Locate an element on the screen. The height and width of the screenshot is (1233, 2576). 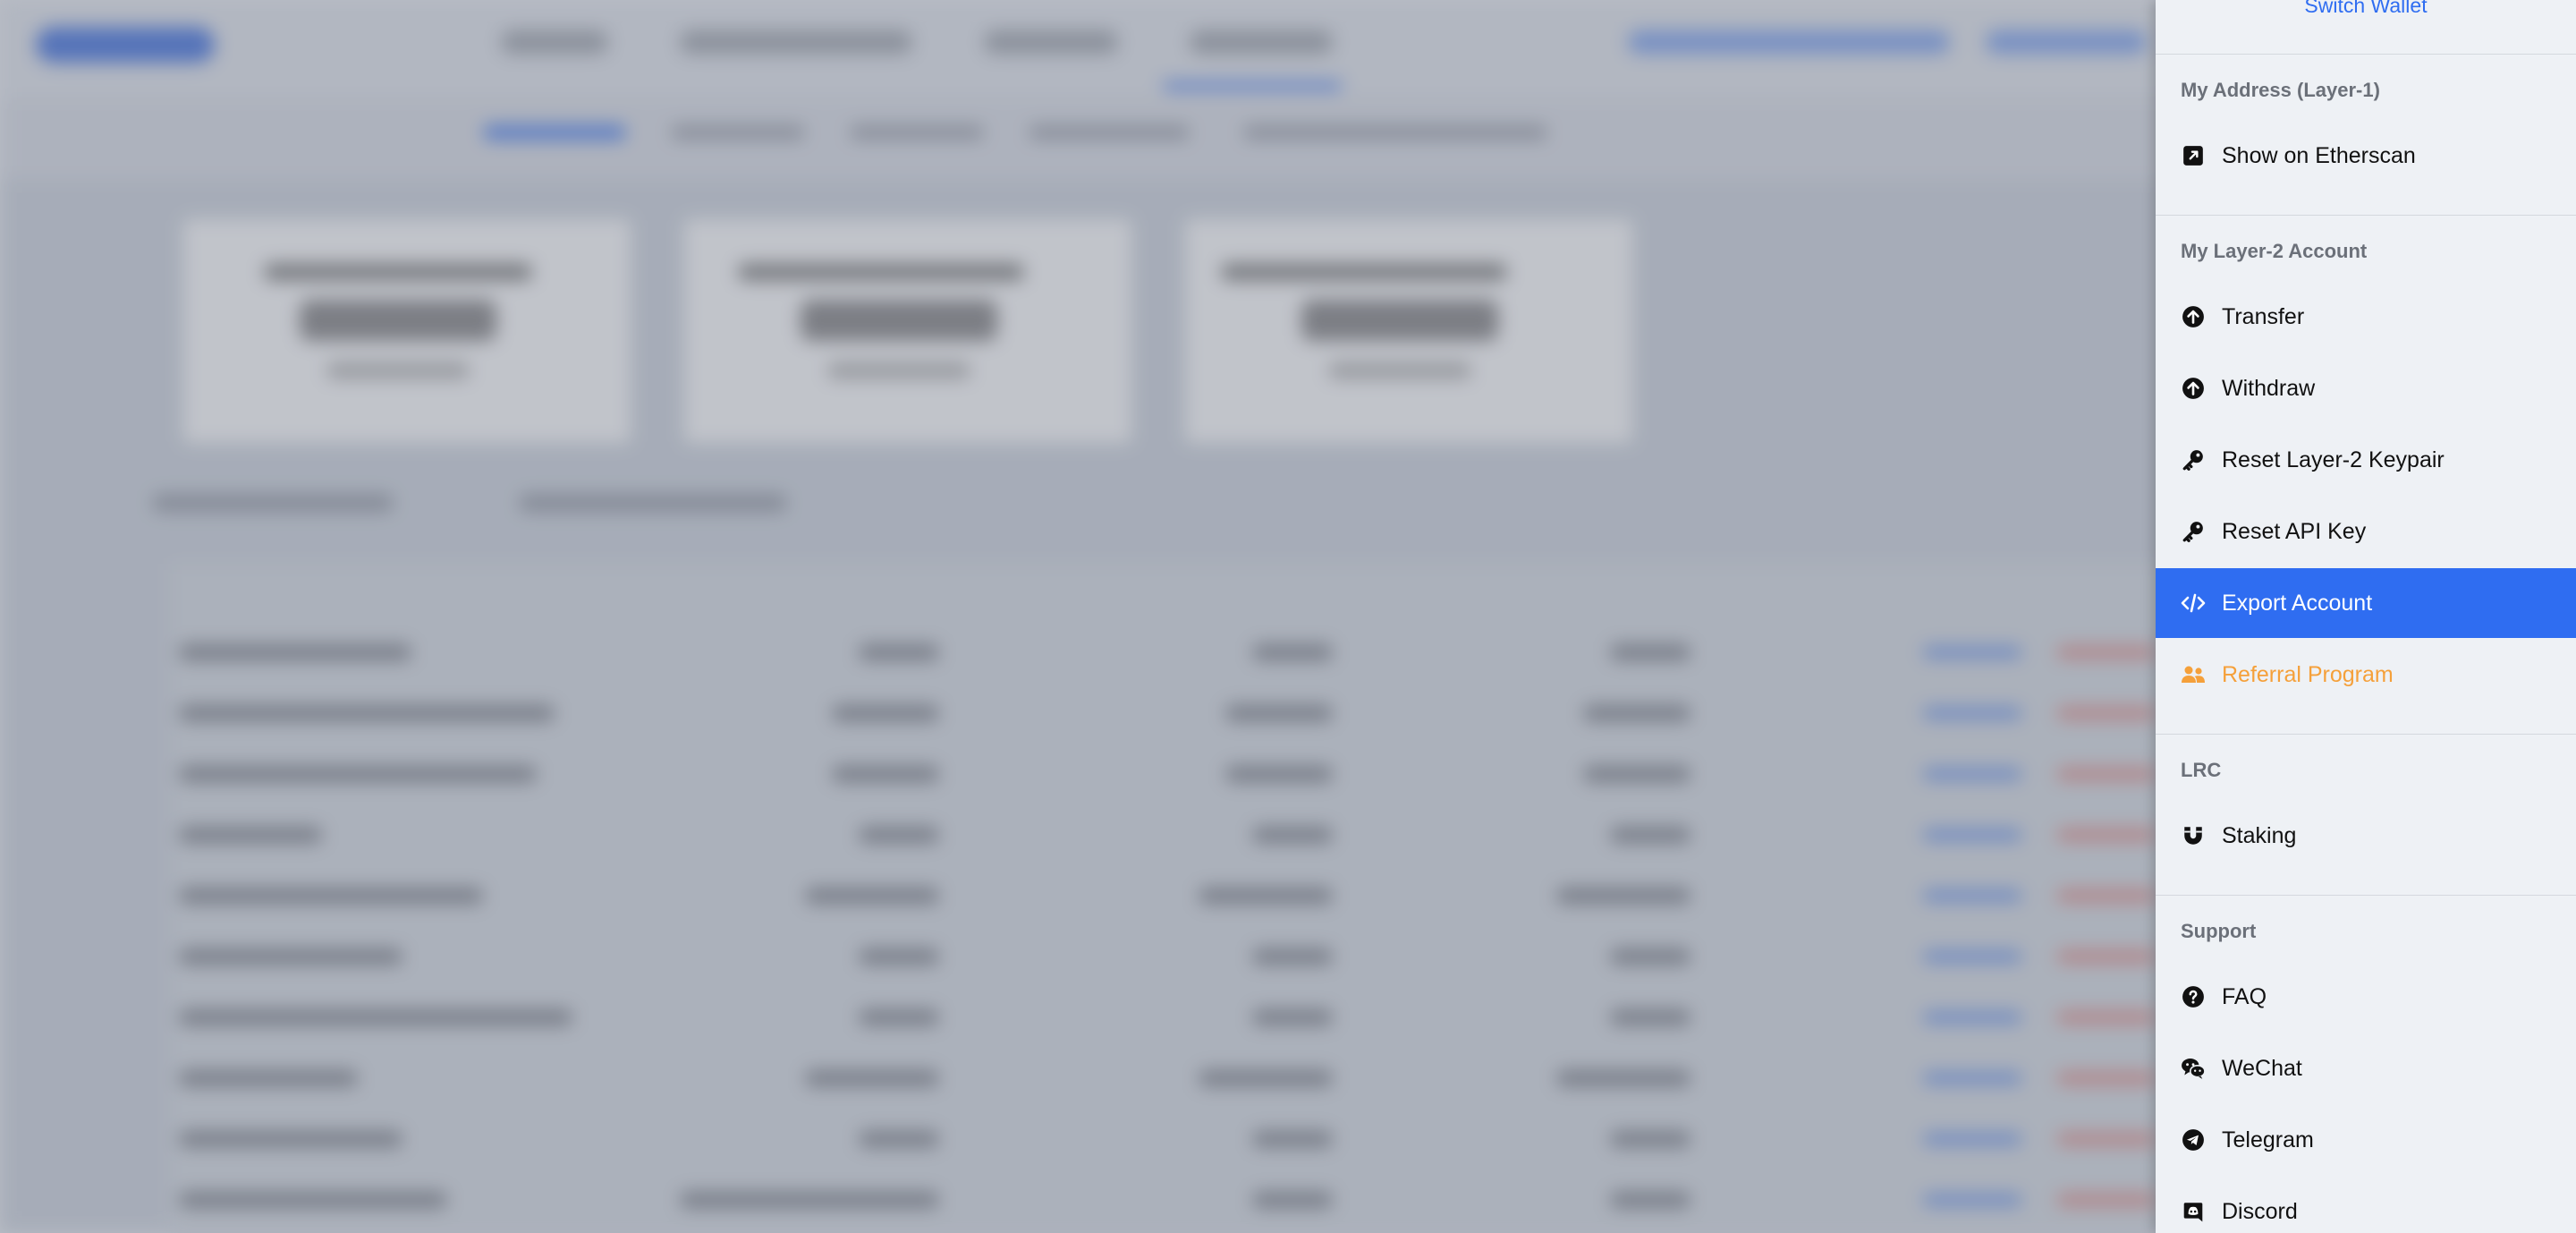
section-title-layer2: My Layer-2 Account is located at coordinates (2274, 251).